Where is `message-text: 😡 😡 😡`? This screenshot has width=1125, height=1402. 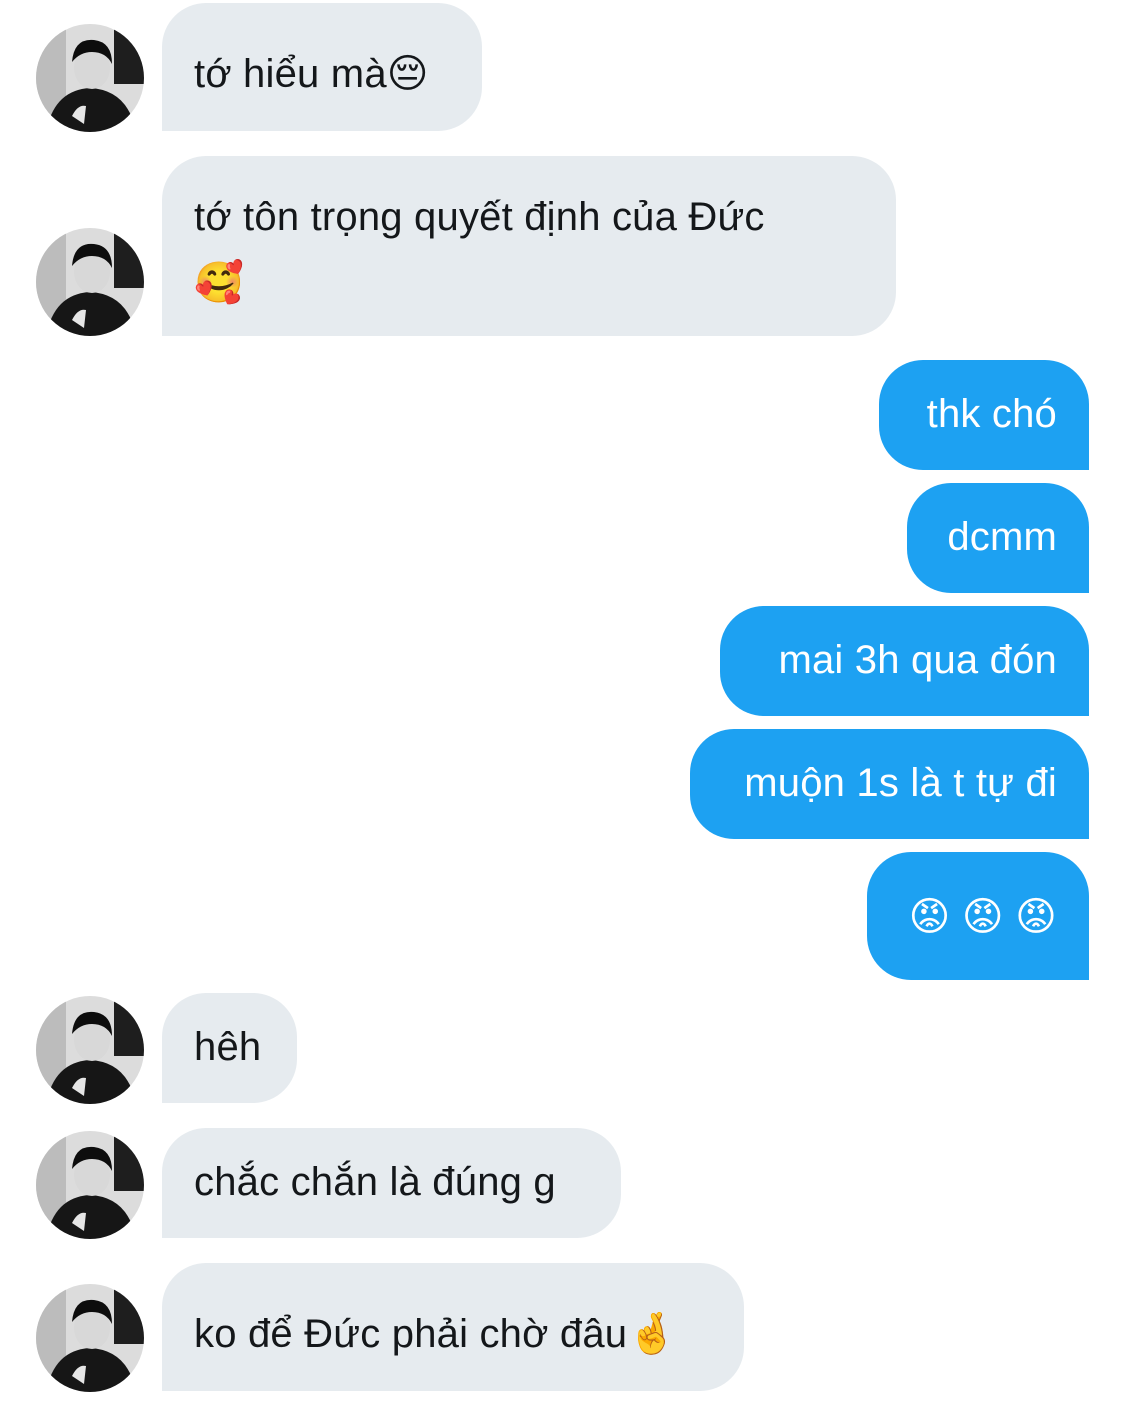 message-text: 😡 😡 😡 is located at coordinates (982, 917).